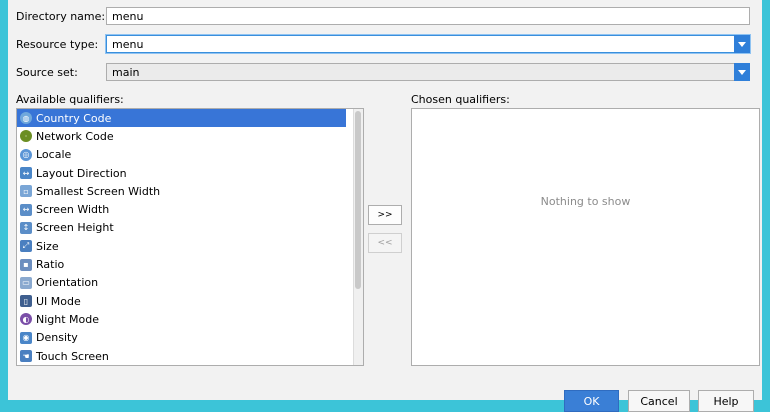 This screenshot has width=770, height=412. I want to click on help-button: Help, so click(726, 401).